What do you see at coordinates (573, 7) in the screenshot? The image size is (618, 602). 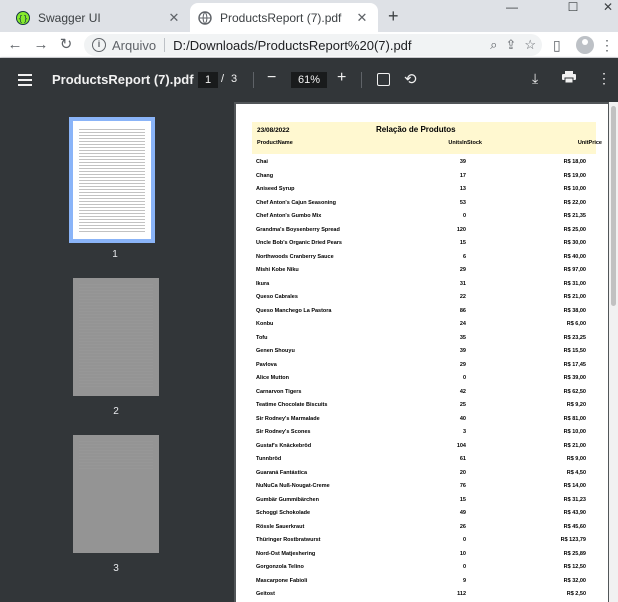 I see `maximize-icon: ☐` at bounding box center [573, 7].